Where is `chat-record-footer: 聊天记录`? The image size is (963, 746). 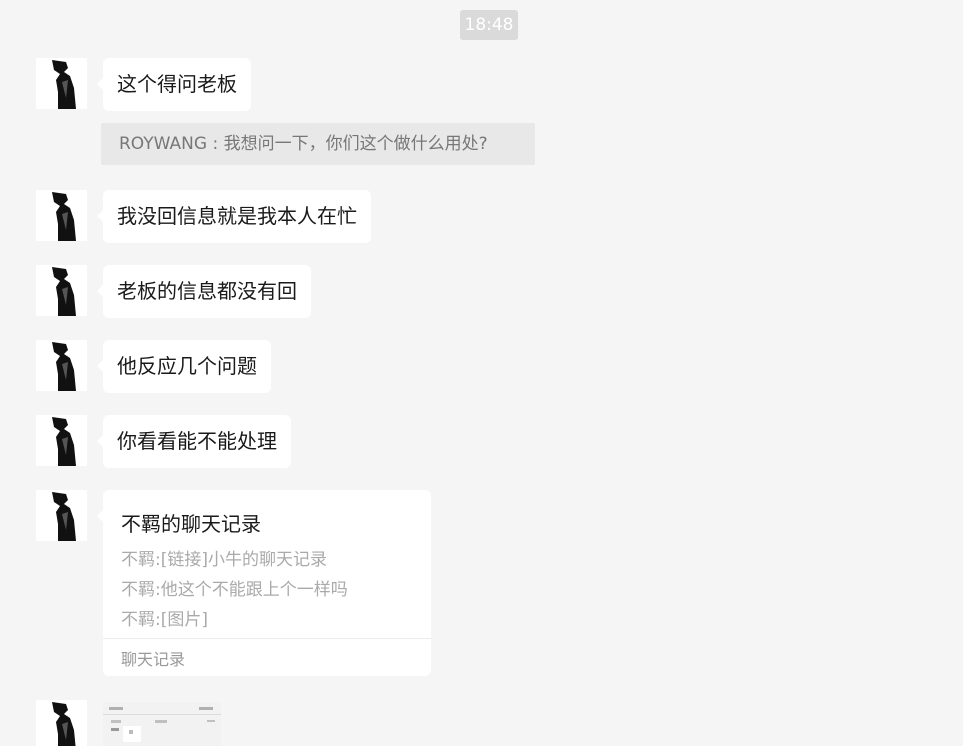 chat-record-footer: 聊天记录 is located at coordinates (153, 659).